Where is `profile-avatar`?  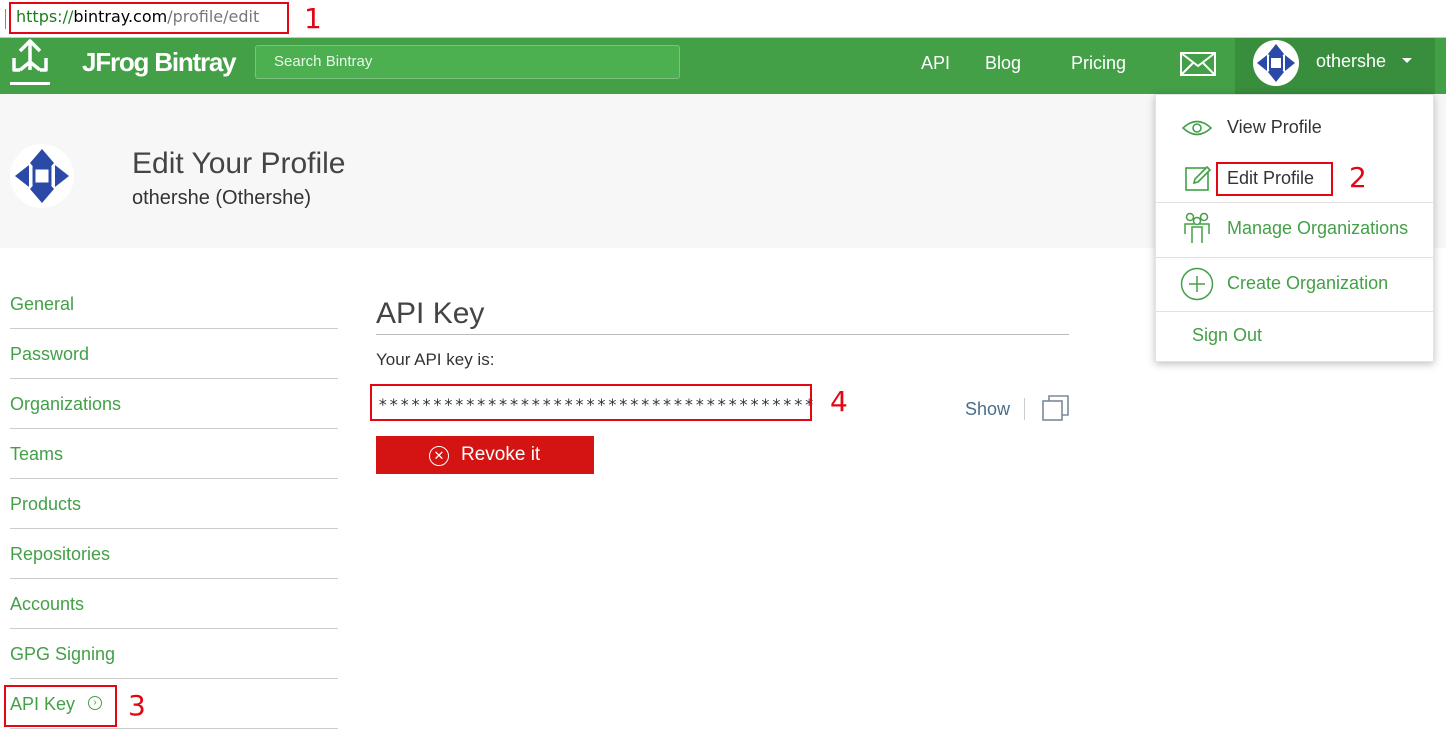
profile-avatar is located at coordinates (42, 176).